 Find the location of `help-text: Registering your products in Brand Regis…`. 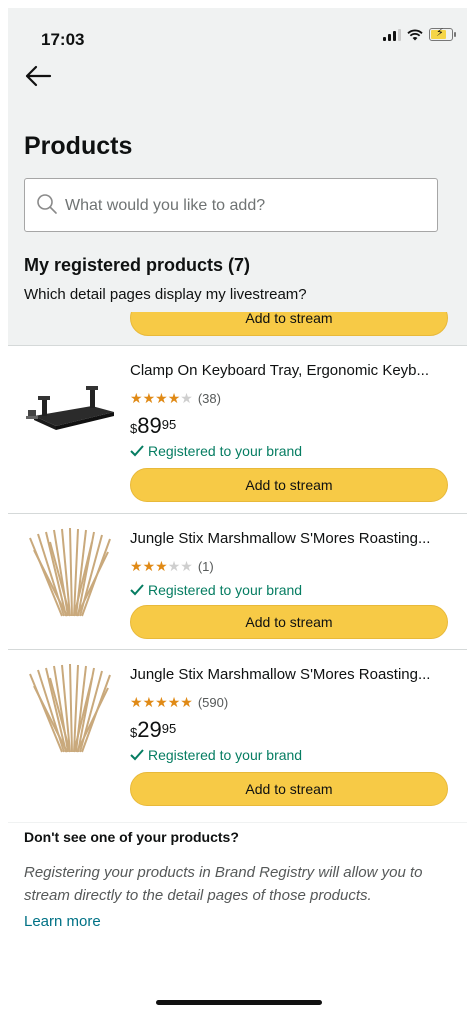

help-text: Registering your products in Brand Regis… is located at coordinates (223, 884).